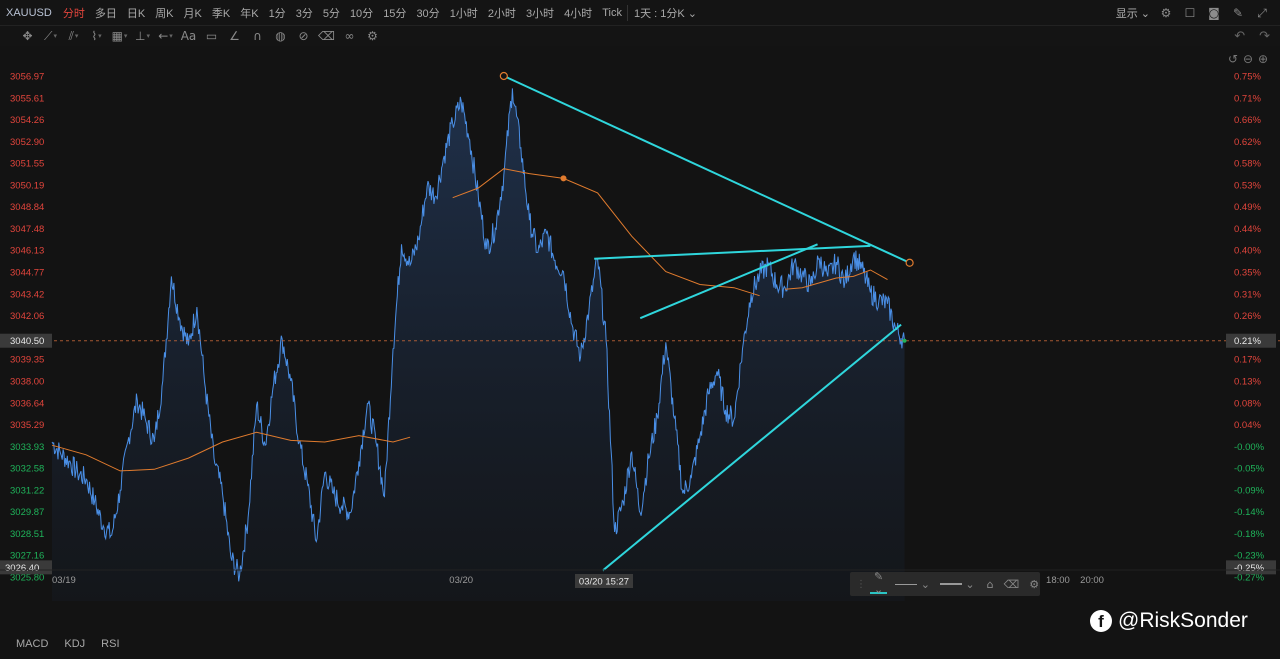 The width and height of the screenshot is (1280, 659). What do you see at coordinates (27, 534) in the screenshot?
I see `price-tick-label: 3028.51` at bounding box center [27, 534].